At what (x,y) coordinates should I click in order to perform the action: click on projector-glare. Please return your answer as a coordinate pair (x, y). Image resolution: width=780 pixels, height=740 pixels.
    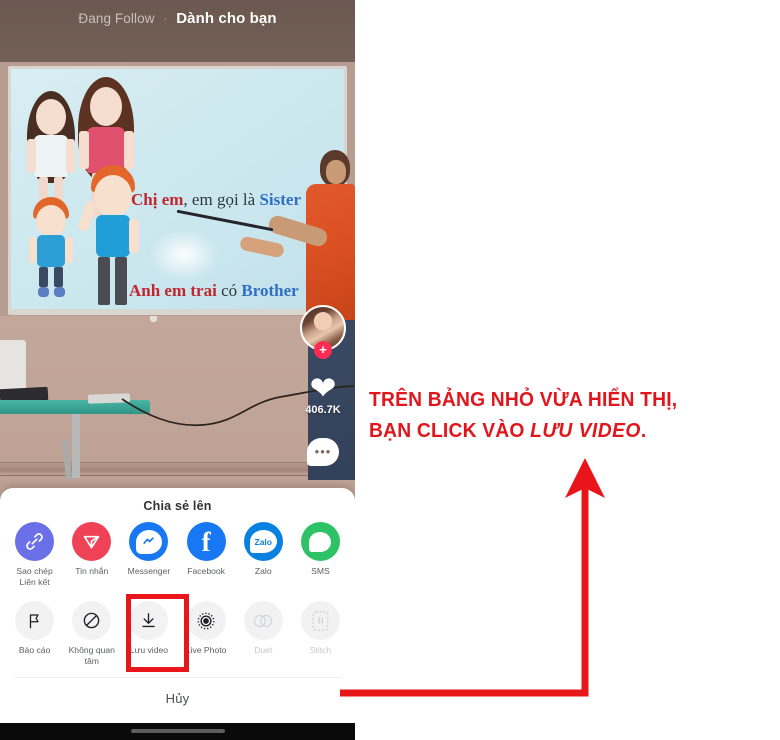
    Looking at the image, I should click on (184, 255).